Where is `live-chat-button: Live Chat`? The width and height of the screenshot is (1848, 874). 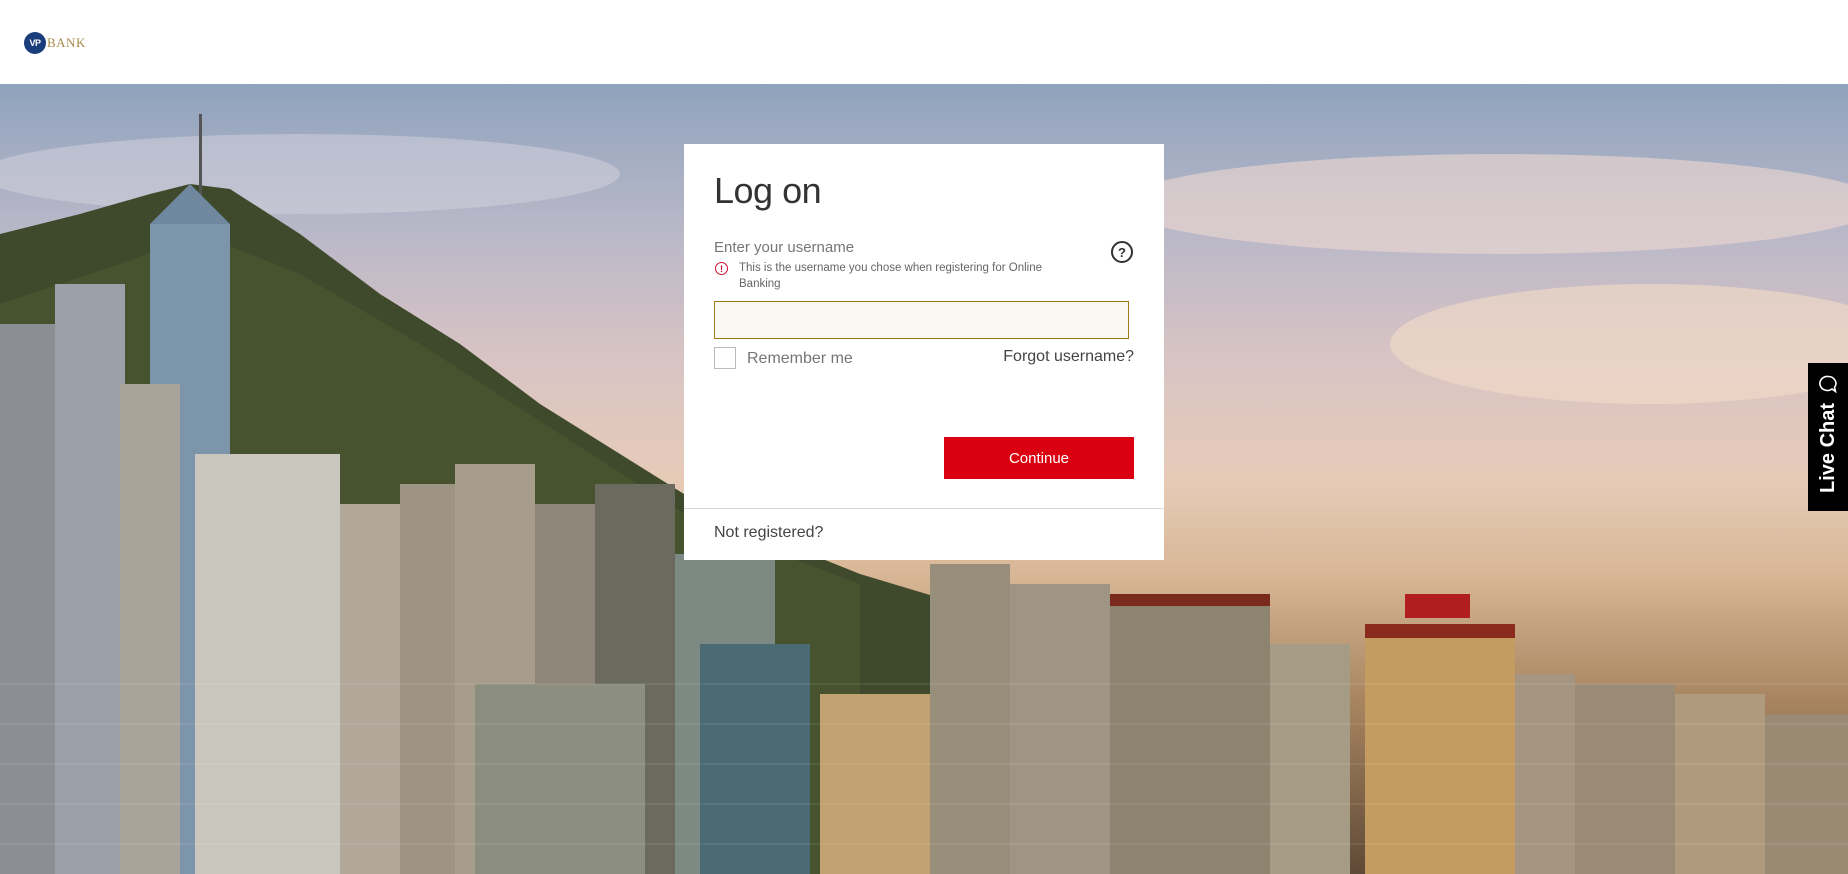
live-chat-button: Live Chat is located at coordinates (1828, 437).